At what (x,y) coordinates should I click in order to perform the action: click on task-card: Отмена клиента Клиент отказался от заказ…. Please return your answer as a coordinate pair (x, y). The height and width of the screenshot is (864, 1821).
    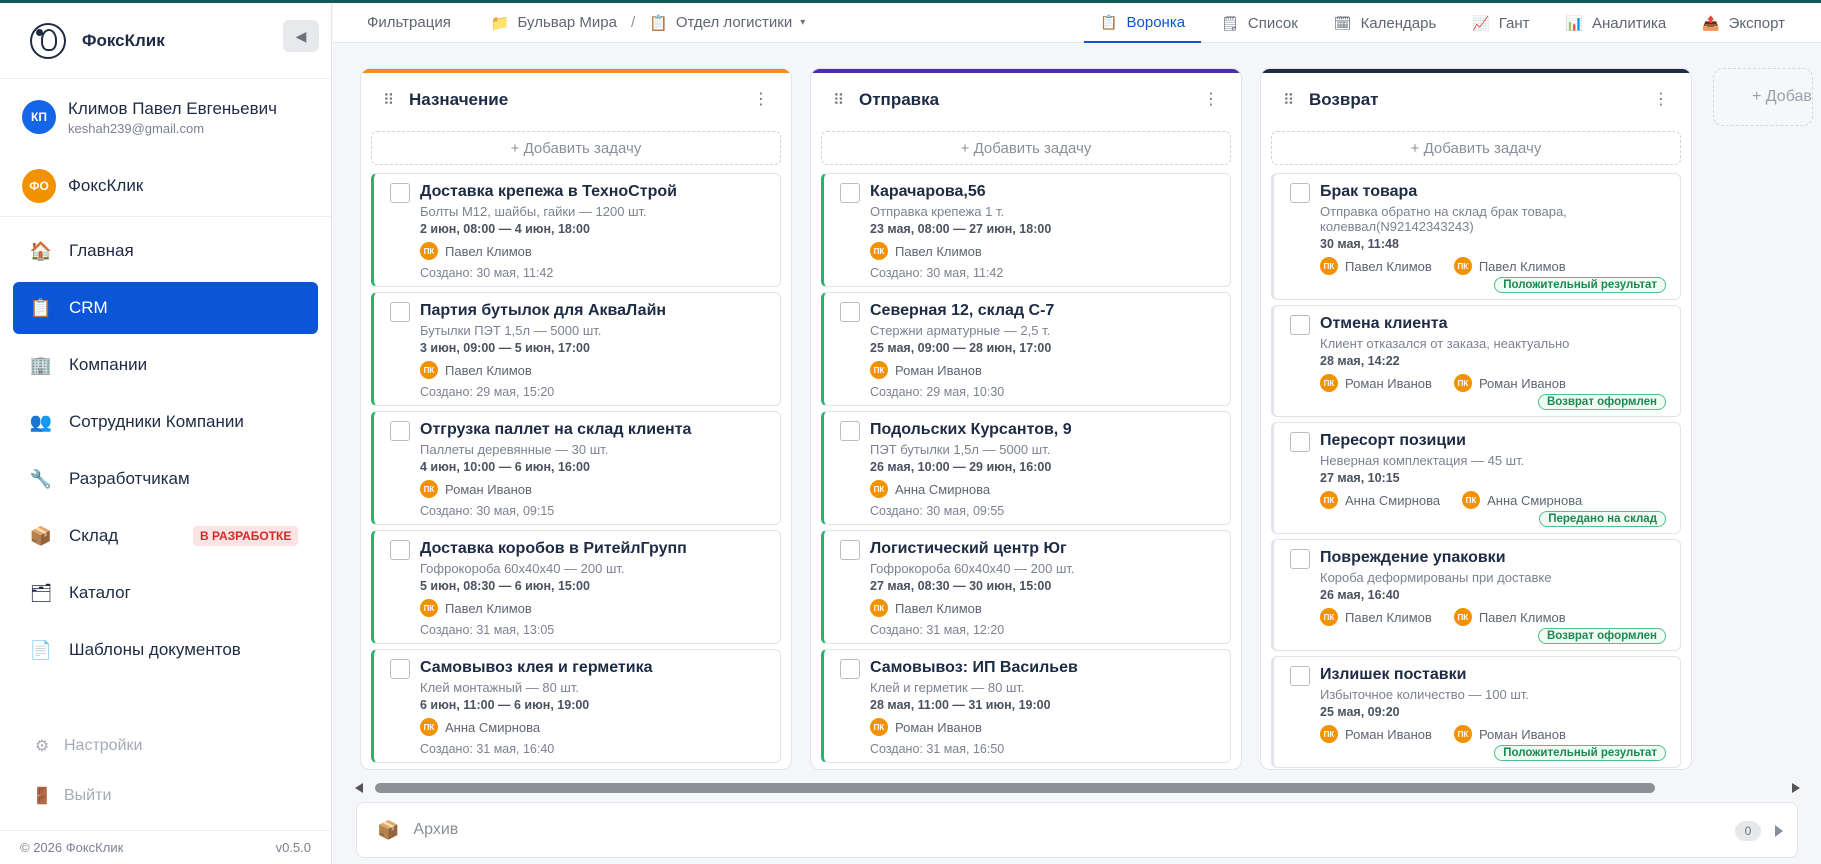
    Looking at the image, I should click on (1476, 361).